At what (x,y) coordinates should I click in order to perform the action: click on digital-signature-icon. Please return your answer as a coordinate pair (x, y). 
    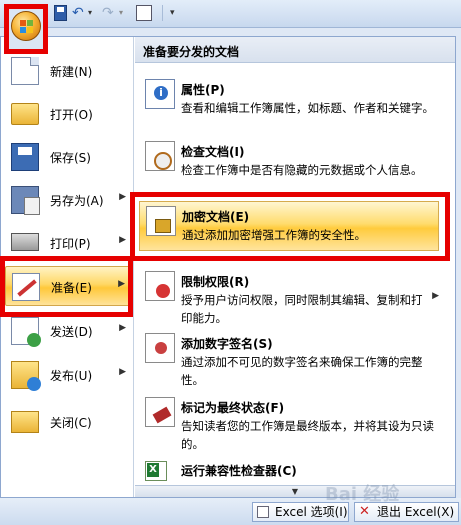
    Looking at the image, I should click on (160, 348).